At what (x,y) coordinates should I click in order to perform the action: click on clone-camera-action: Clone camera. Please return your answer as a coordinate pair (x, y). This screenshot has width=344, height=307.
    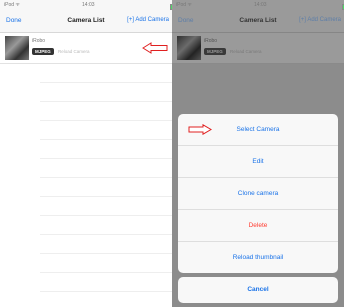
    Looking at the image, I should click on (258, 194).